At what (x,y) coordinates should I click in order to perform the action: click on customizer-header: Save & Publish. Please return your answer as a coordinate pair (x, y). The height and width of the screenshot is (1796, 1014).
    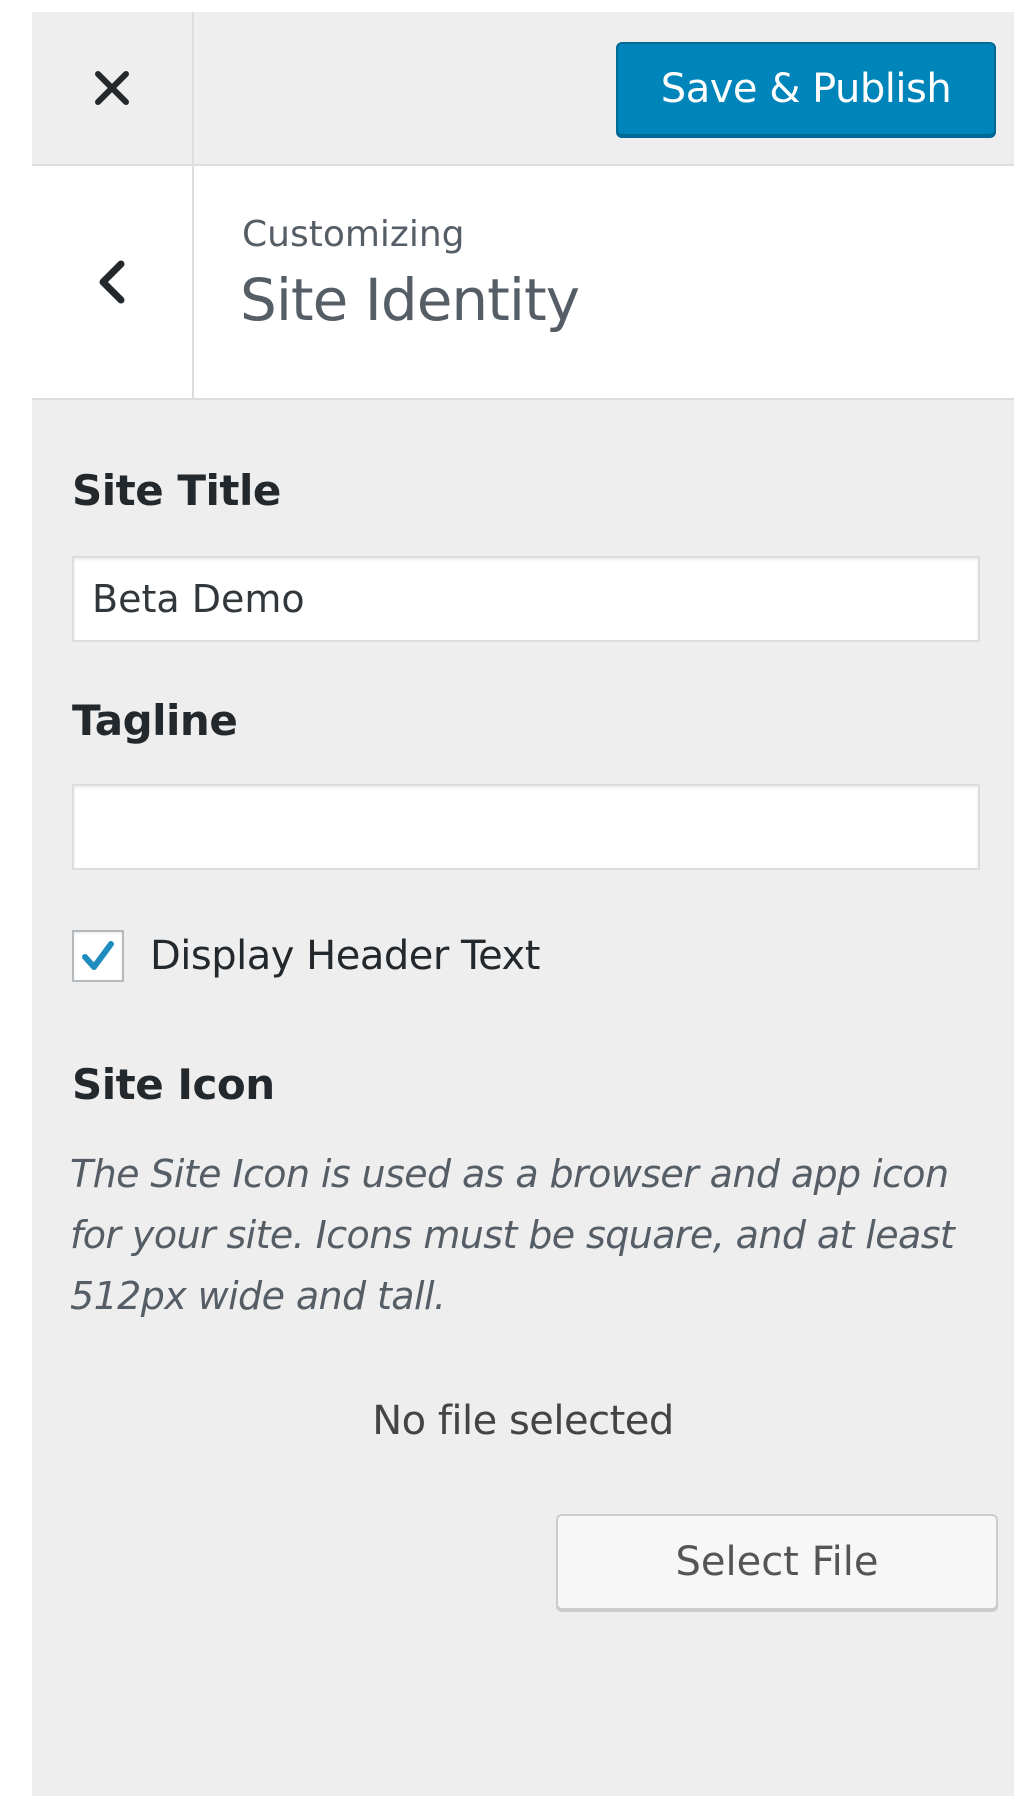
    Looking at the image, I should click on (523, 89).